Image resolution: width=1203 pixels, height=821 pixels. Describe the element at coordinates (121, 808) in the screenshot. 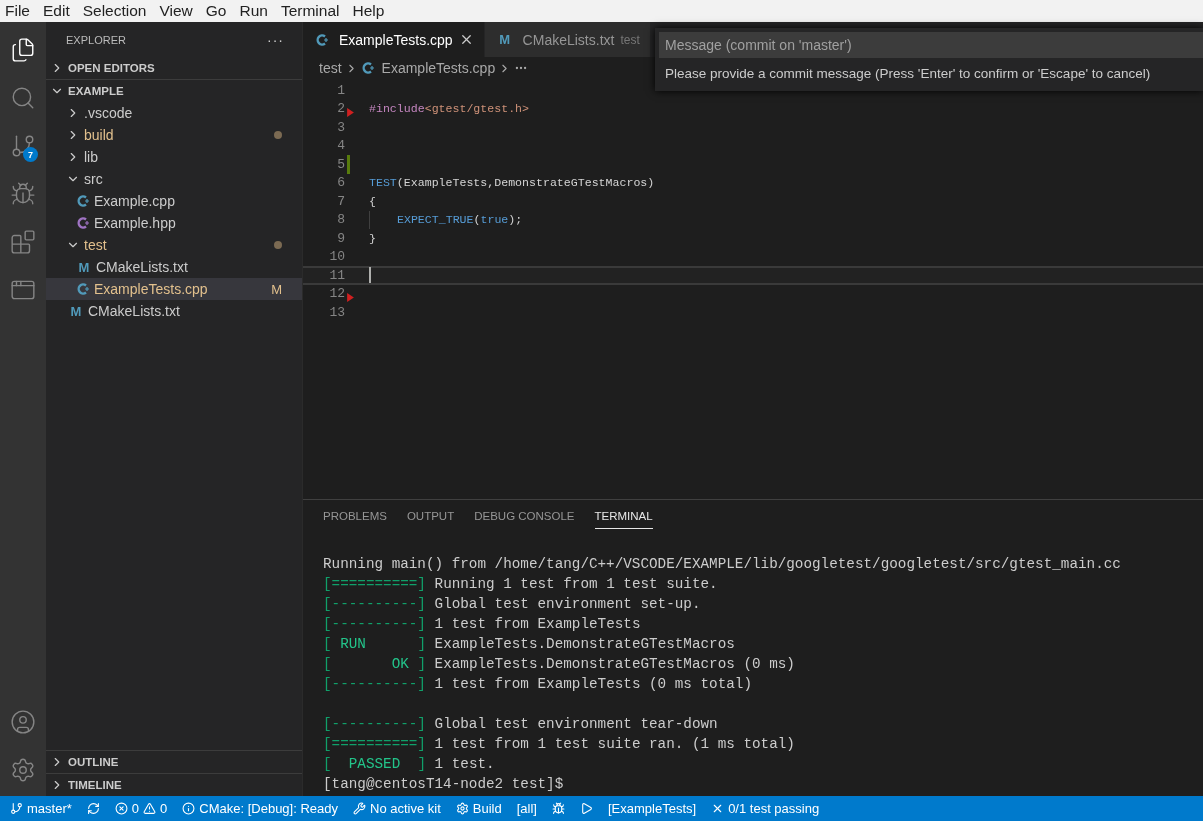

I see `error-icon` at that location.